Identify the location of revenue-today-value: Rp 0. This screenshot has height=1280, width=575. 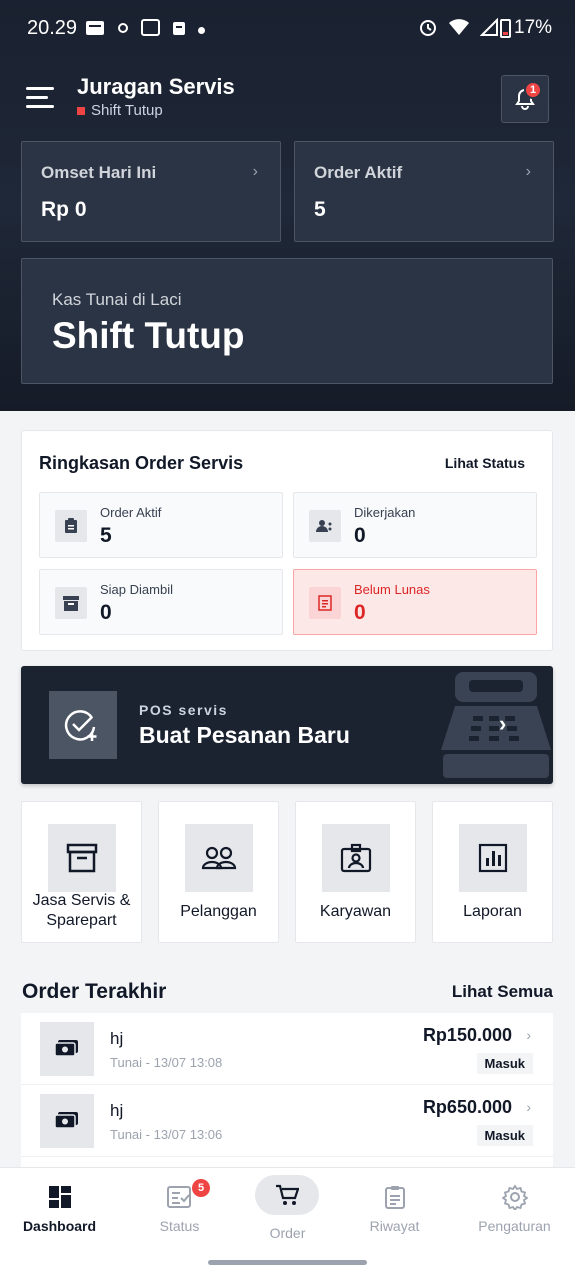
(64, 209).